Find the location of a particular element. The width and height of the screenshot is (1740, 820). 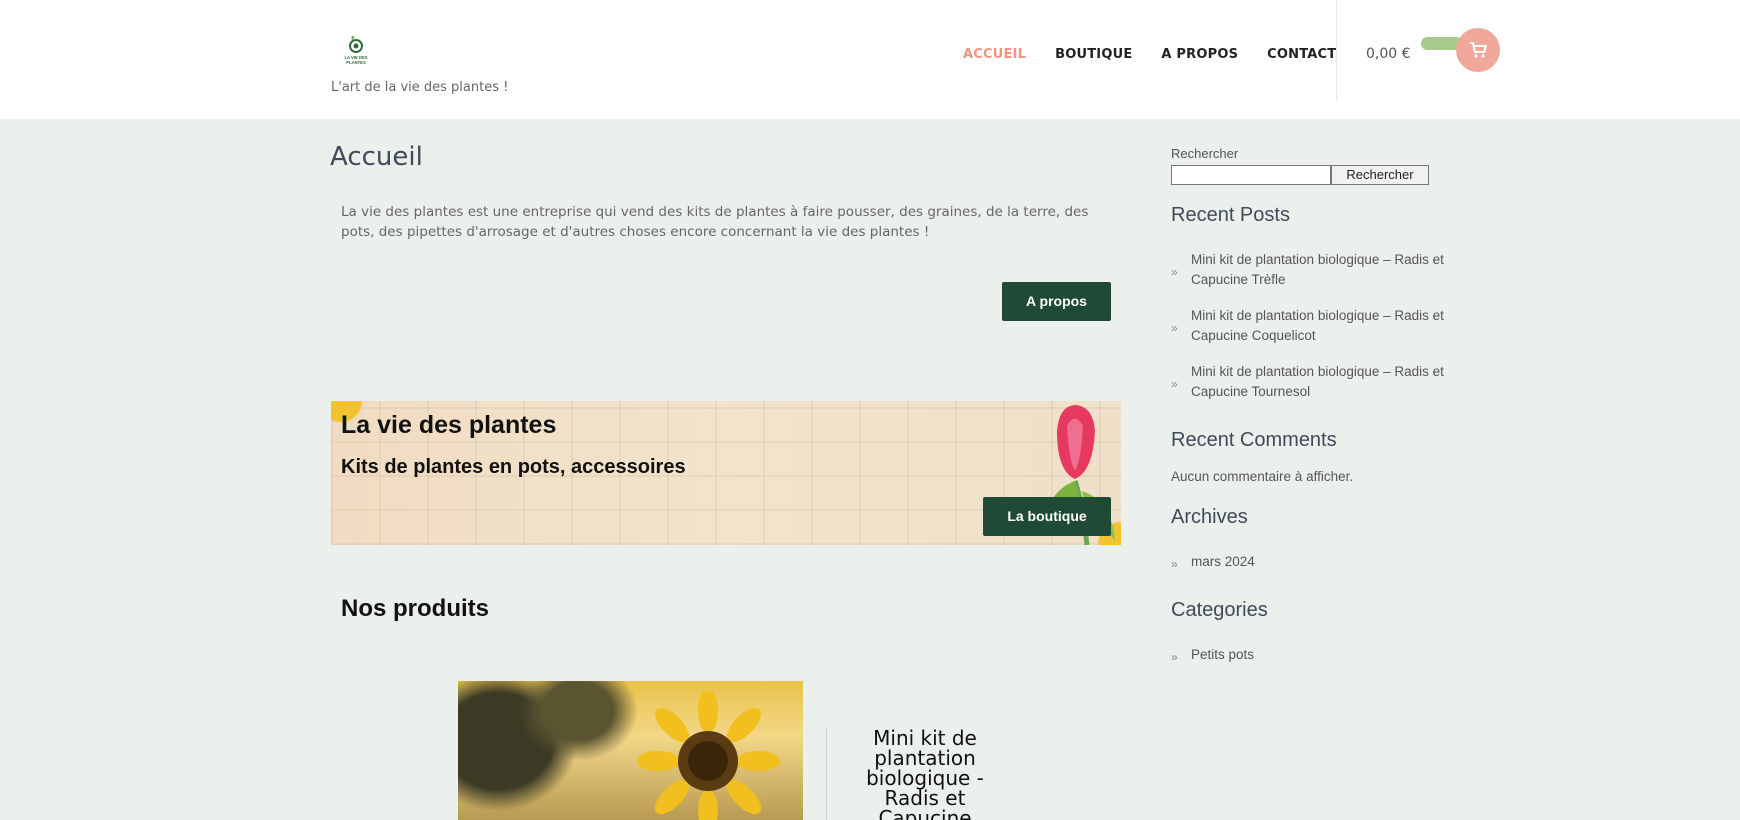

no-comments-text: Aucun commentaire à afficher. is located at coordinates (1262, 476).